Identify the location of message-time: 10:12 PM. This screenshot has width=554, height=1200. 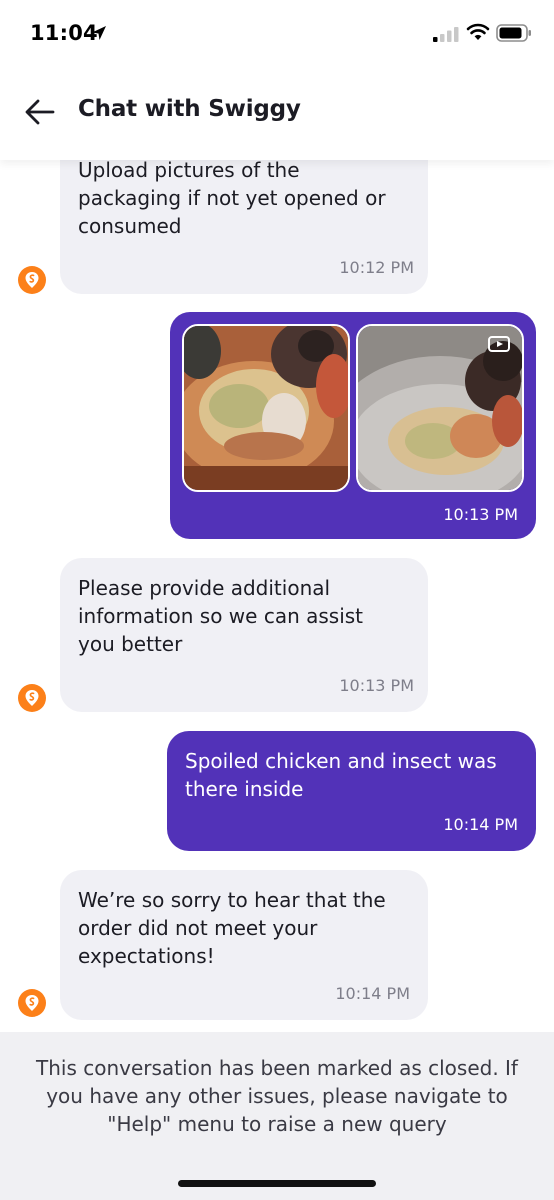
(376, 267).